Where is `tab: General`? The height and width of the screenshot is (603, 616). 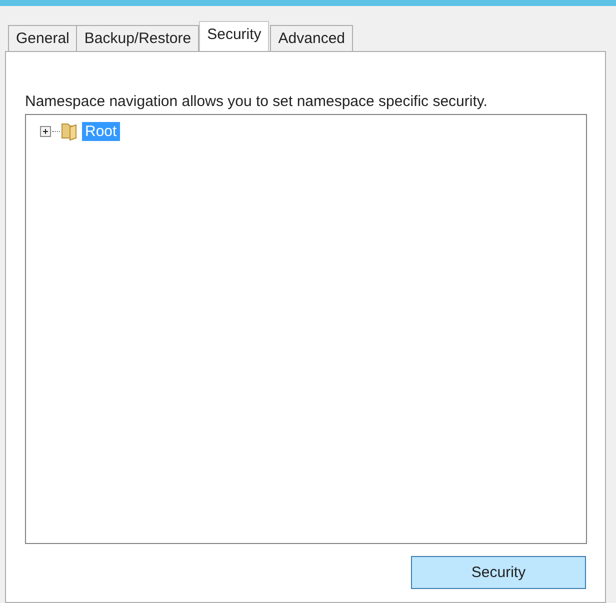 tab: General is located at coordinates (43, 38).